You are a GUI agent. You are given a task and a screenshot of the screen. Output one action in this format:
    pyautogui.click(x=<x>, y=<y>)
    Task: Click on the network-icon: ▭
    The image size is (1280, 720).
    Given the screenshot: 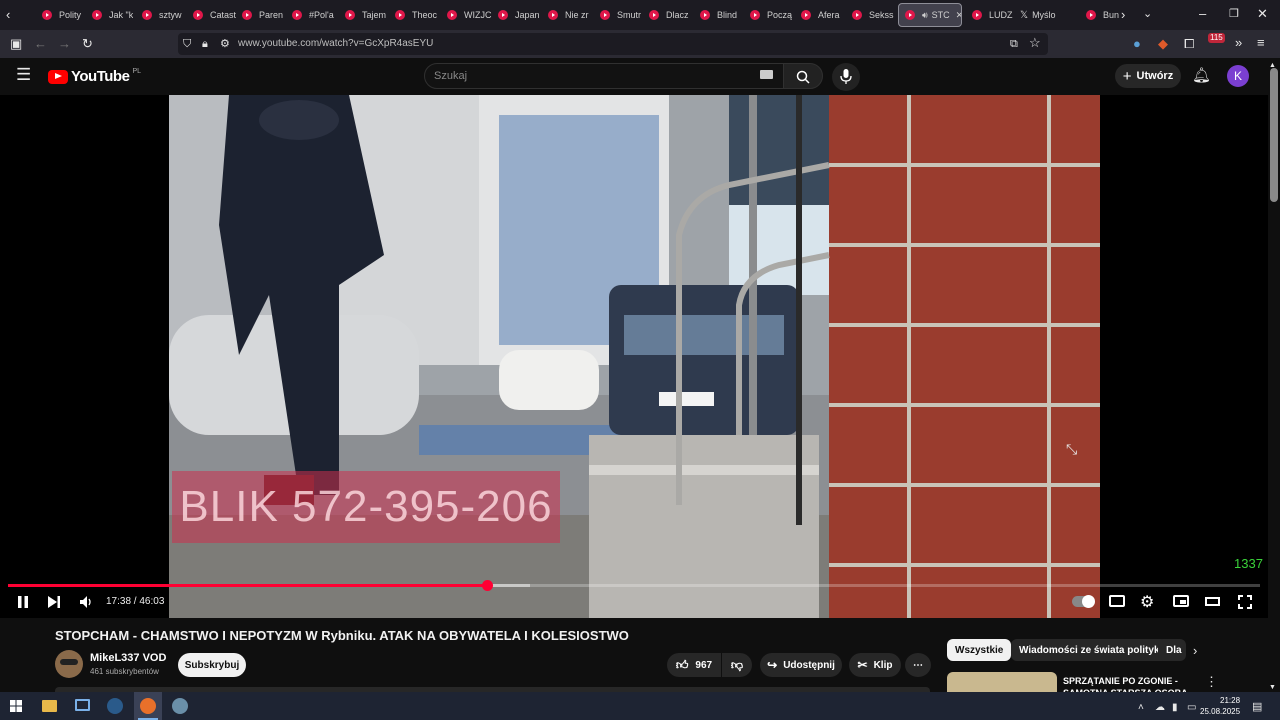 What is the action you would take?
    pyautogui.click(x=1191, y=708)
    